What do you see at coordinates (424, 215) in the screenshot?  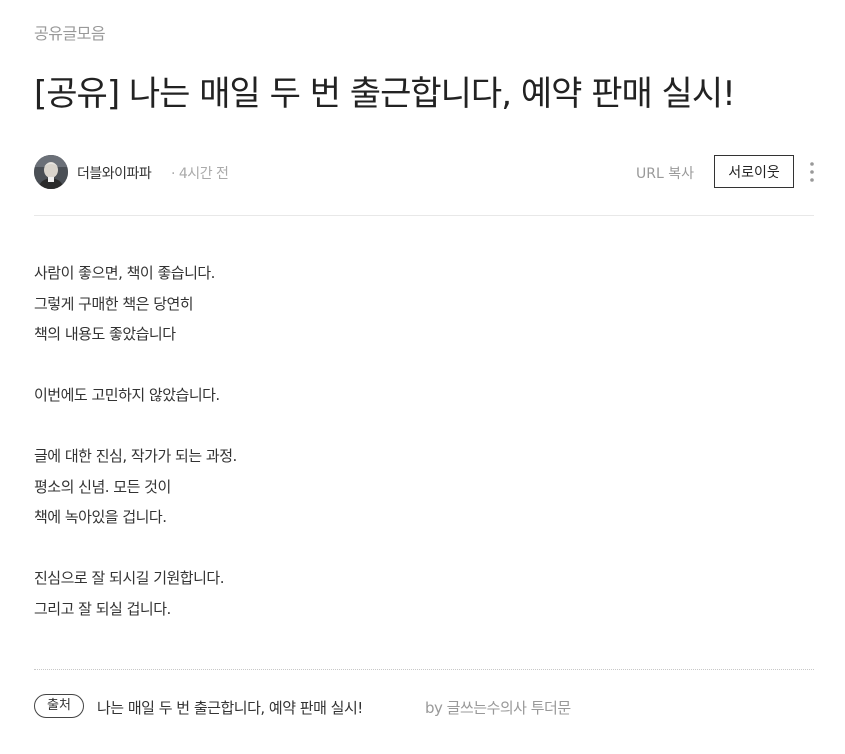 I see `header-divider` at bounding box center [424, 215].